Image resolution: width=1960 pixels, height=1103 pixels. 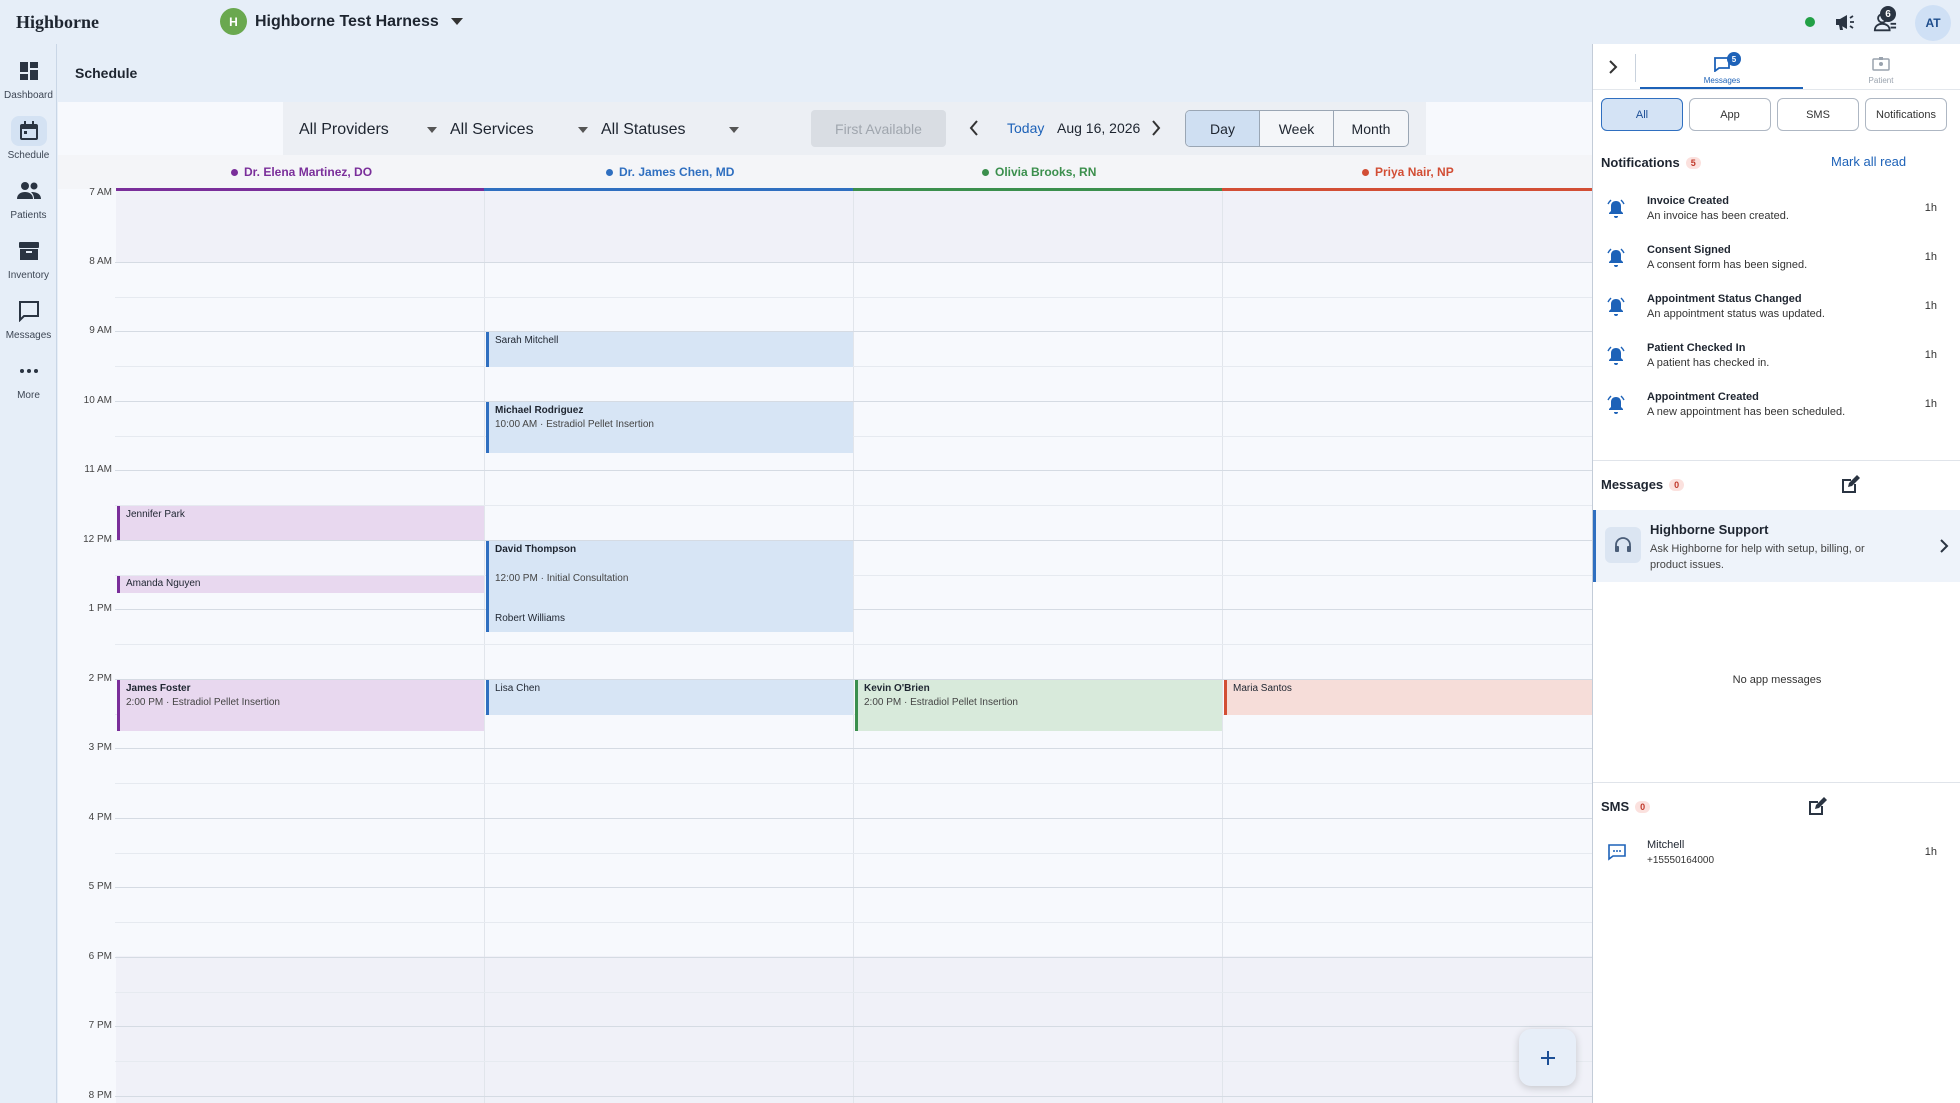 What do you see at coordinates (1613, 67) in the screenshot?
I see `collapse-panel-chevron-icon` at bounding box center [1613, 67].